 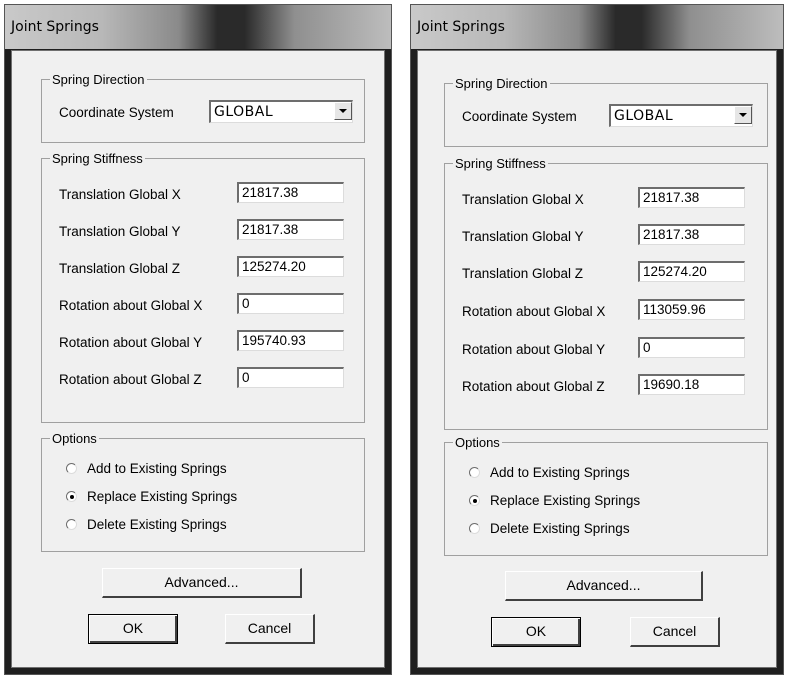 I want to click on rotation-x-input: 113059.96, so click(x=691, y=309).